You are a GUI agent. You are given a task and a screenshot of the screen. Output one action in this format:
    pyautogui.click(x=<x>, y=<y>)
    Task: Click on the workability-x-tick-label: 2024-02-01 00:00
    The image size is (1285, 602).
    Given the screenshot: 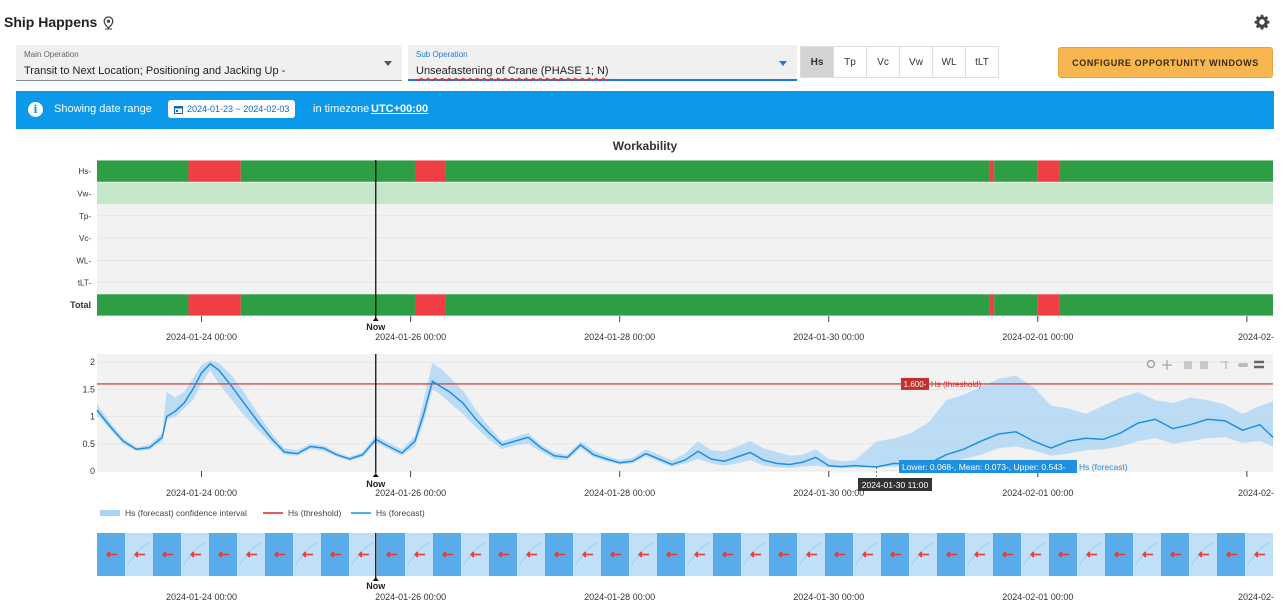 What is the action you would take?
    pyautogui.click(x=1037, y=337)
    